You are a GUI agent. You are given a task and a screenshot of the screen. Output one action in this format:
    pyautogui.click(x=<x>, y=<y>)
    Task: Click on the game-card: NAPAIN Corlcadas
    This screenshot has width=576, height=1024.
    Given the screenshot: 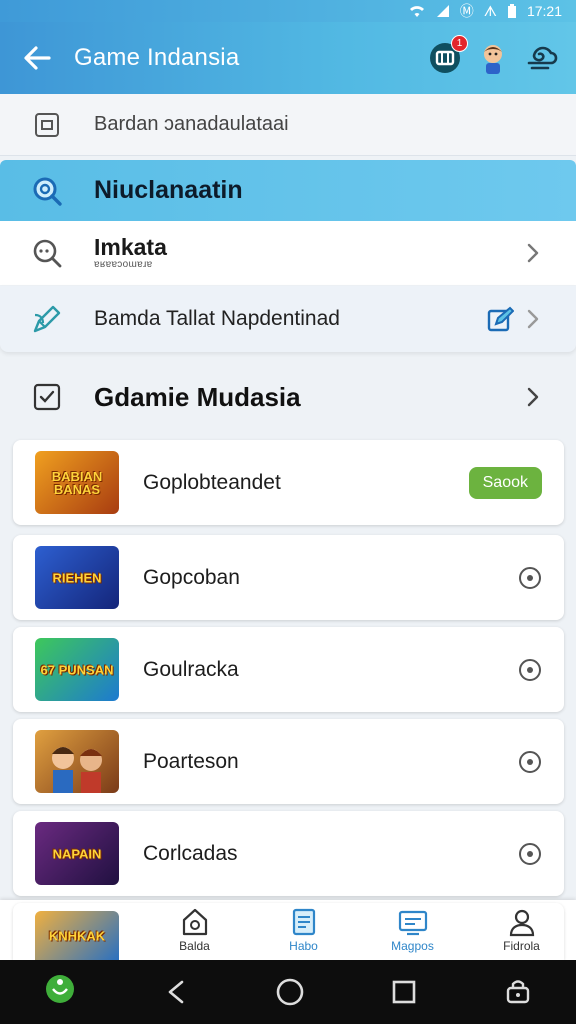 What is the action you would take?
    pyautogui.click(x=288, y=853)
    